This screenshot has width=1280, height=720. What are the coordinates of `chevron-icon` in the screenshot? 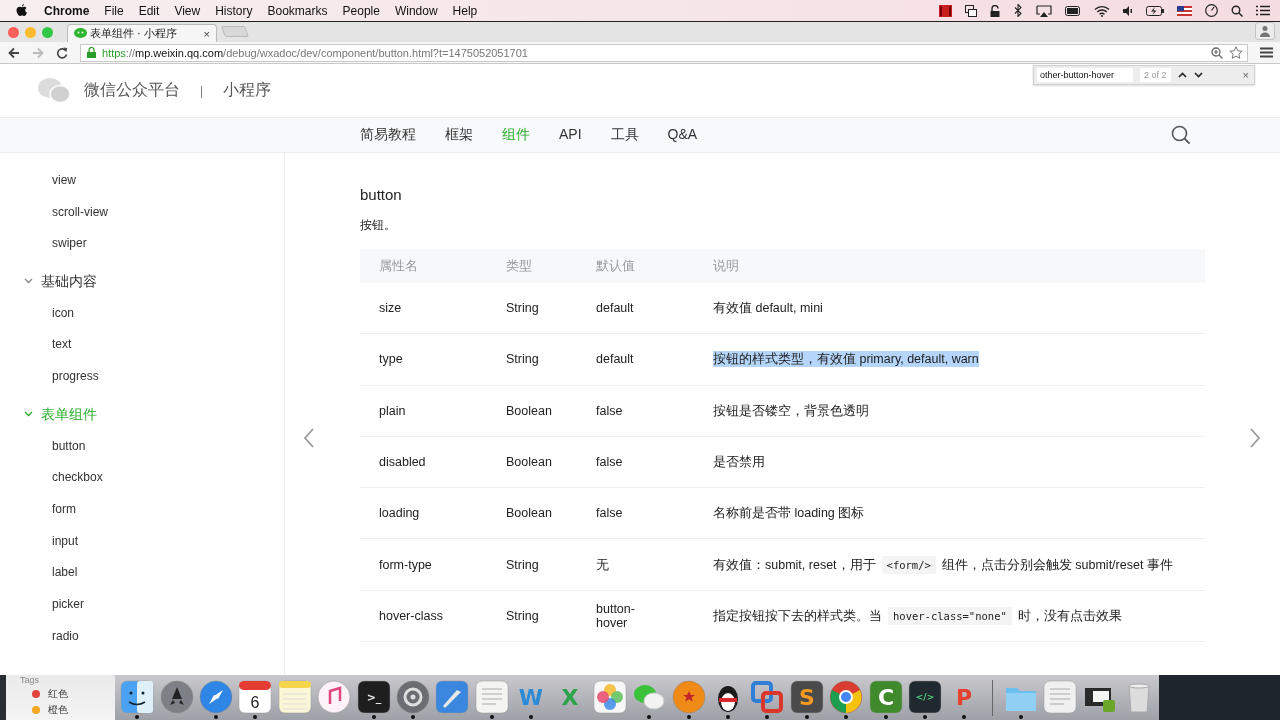 It's located at (28, 281).